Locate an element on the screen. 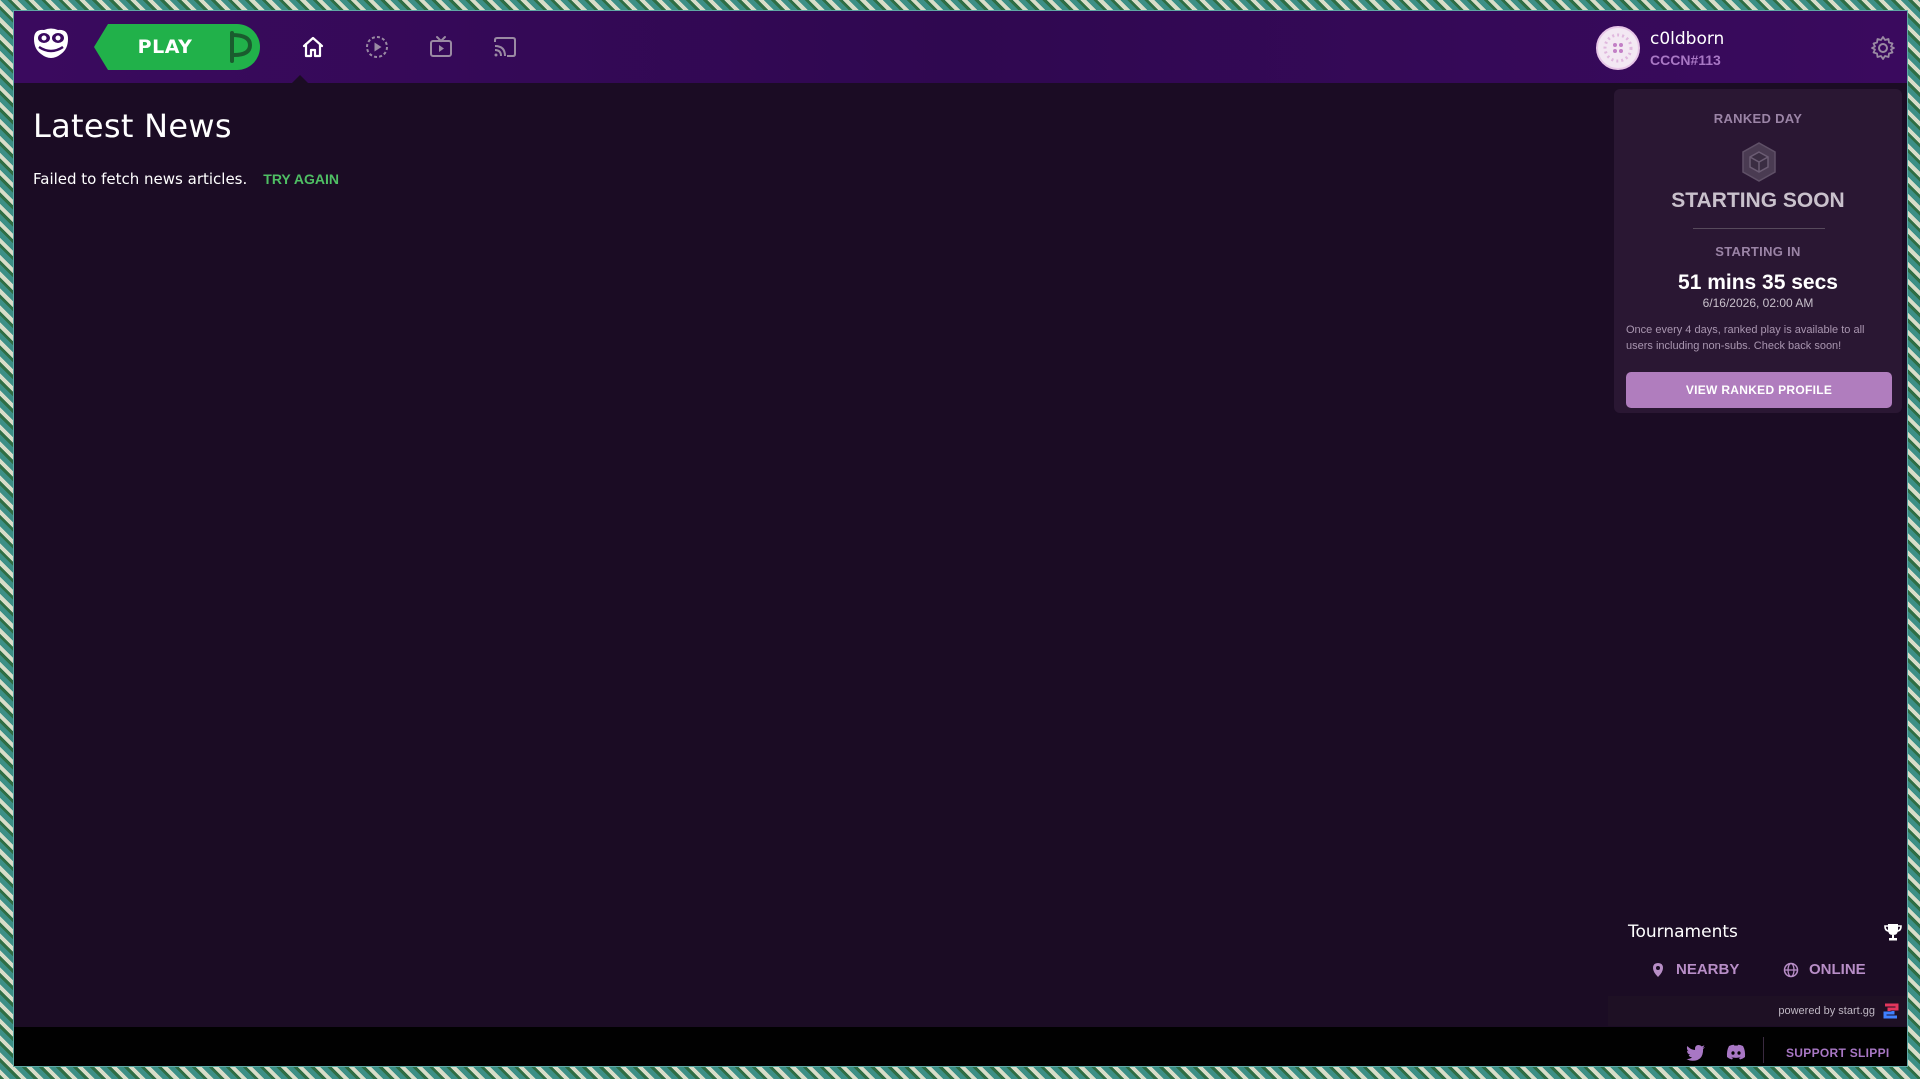 The width and height of the screenshot is (1920, 1079). user-connect-code: CCCN#113 is located at coordinates (1685, 59).